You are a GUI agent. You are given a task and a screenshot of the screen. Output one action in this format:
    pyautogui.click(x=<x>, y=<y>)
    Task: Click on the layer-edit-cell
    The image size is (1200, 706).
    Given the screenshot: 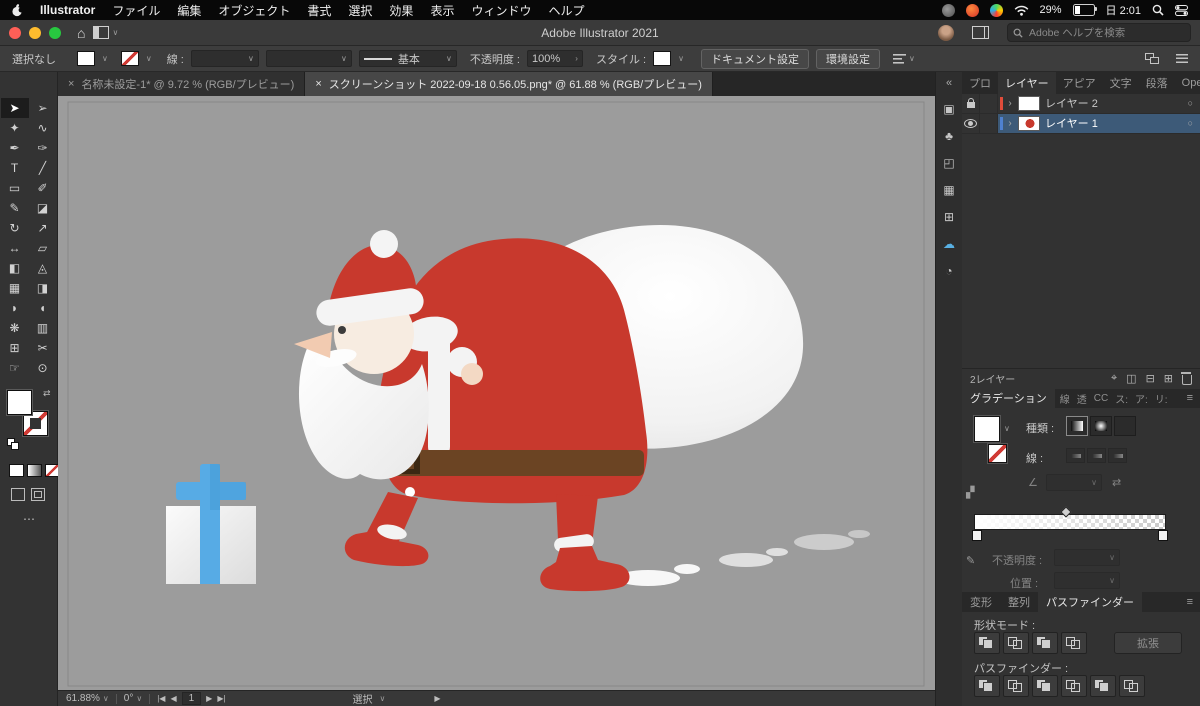 What is the action you would take?
    pyautogui.click(x=989, y=123)
    